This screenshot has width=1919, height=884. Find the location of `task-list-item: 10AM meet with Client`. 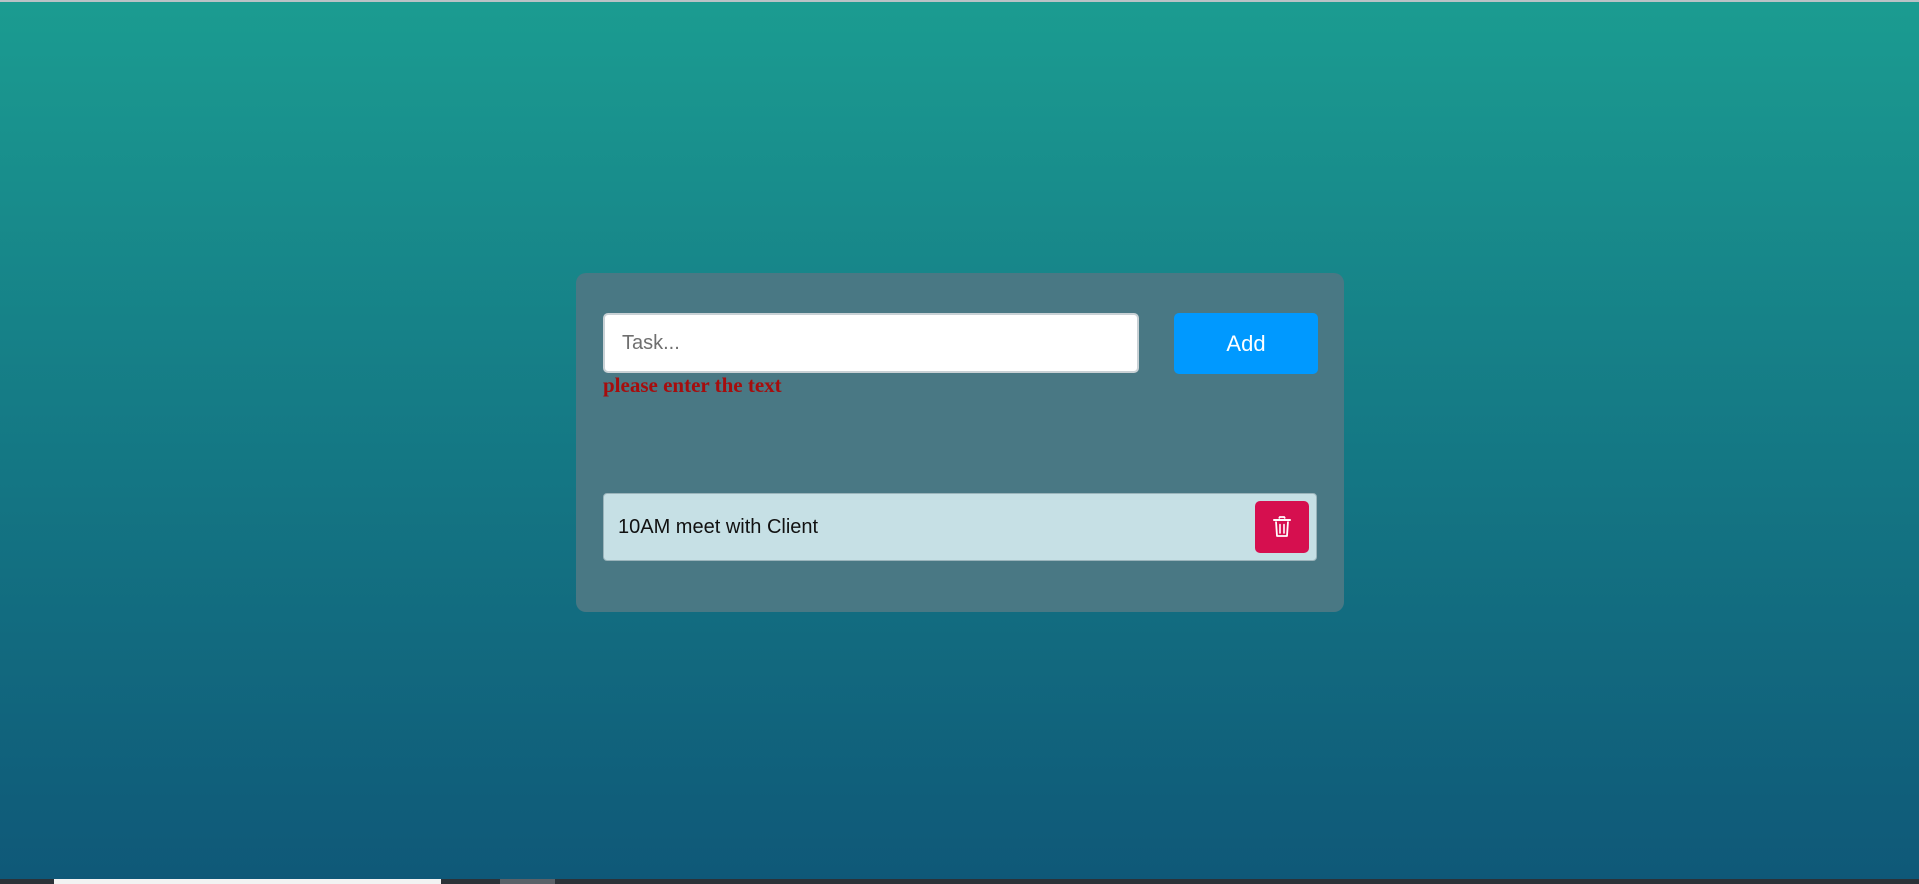

task-list-item: 10AM meet with Client is located at coordinates (960, 527).